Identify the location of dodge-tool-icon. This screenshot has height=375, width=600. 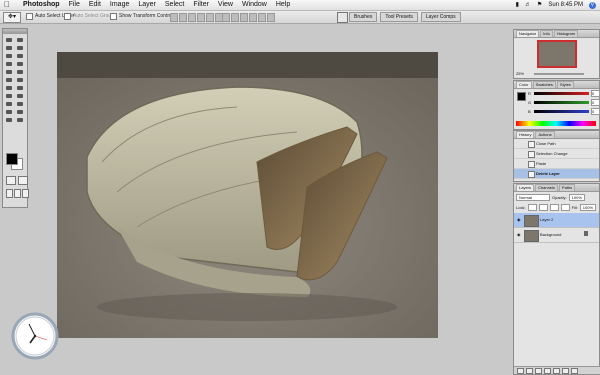
(20, 87).